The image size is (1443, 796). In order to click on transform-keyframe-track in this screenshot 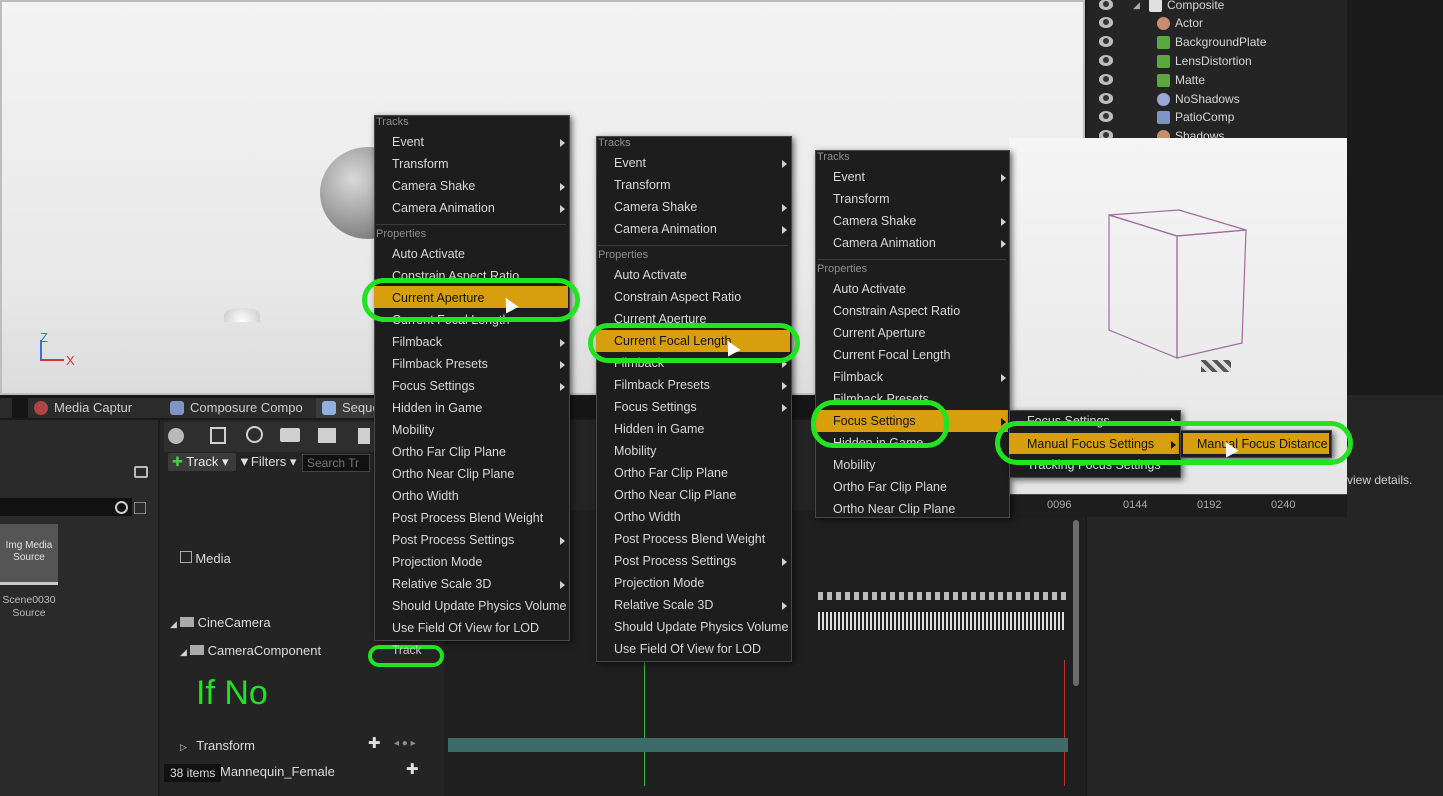, I will do `click(758, 745)`.